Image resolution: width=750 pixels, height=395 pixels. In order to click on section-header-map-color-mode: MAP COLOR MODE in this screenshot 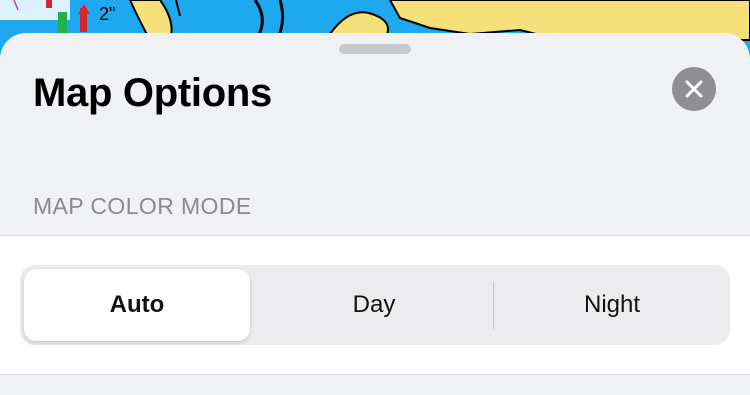, I will do `click(142, 206)`.